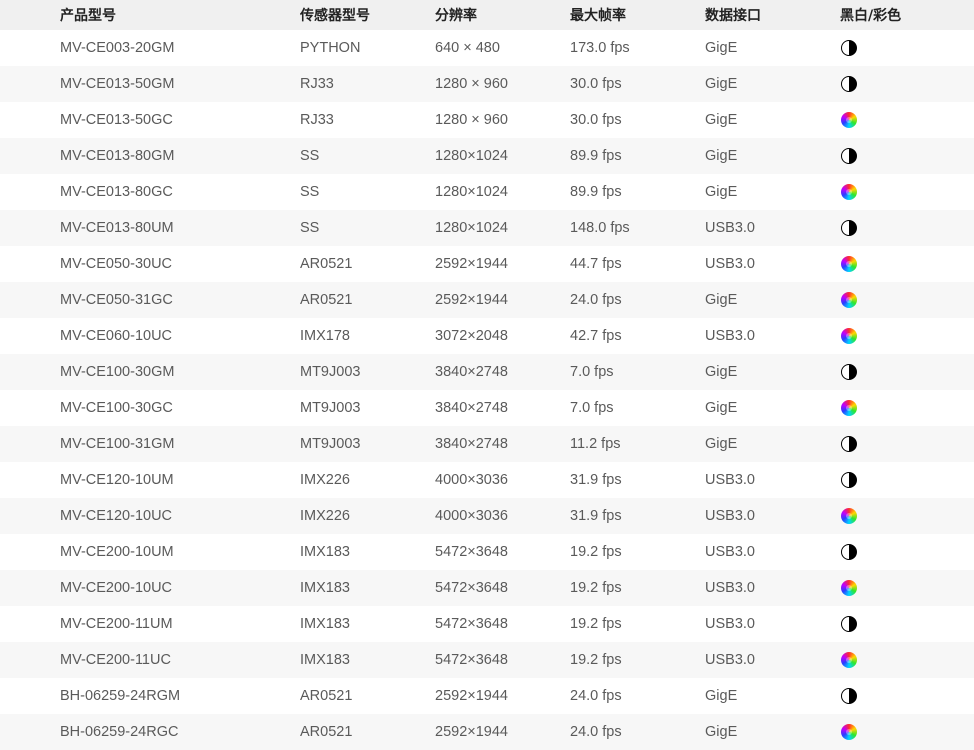 This screenshot has width=974, height=750. What do you see at coordinates (487, 300) in the screenshot?
I see `table-row: MV-CE050-31GC AR0521 2592×1944 24.0 fps GigE` at bounding box center [487, 300].